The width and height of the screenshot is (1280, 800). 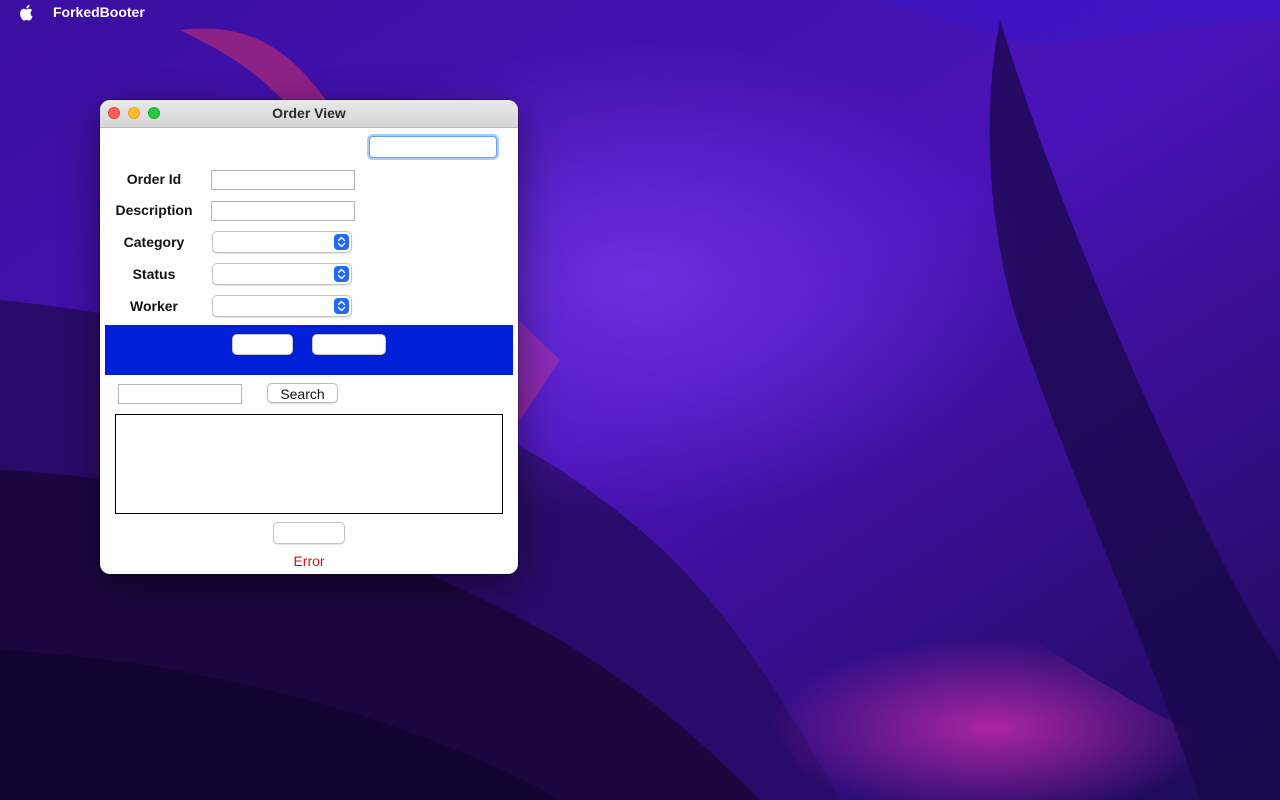 What do you see at coordinates (283, 180) in the screenshot?
I see `order-id-field` at bounding box center [283, 180].